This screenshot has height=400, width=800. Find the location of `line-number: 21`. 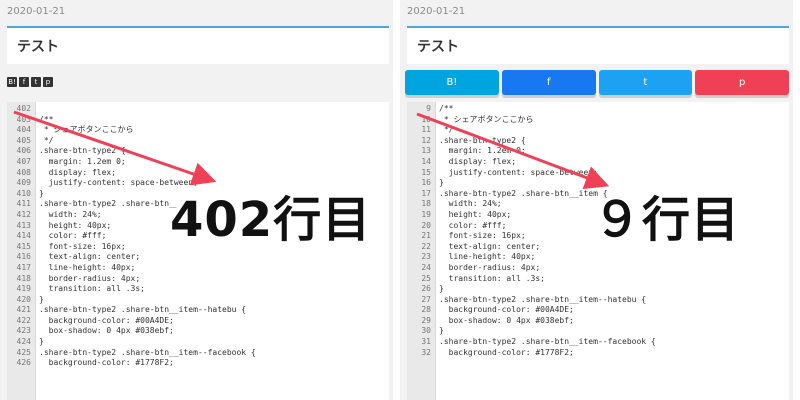

line-number: 21 is located at coordinates (426, 236).